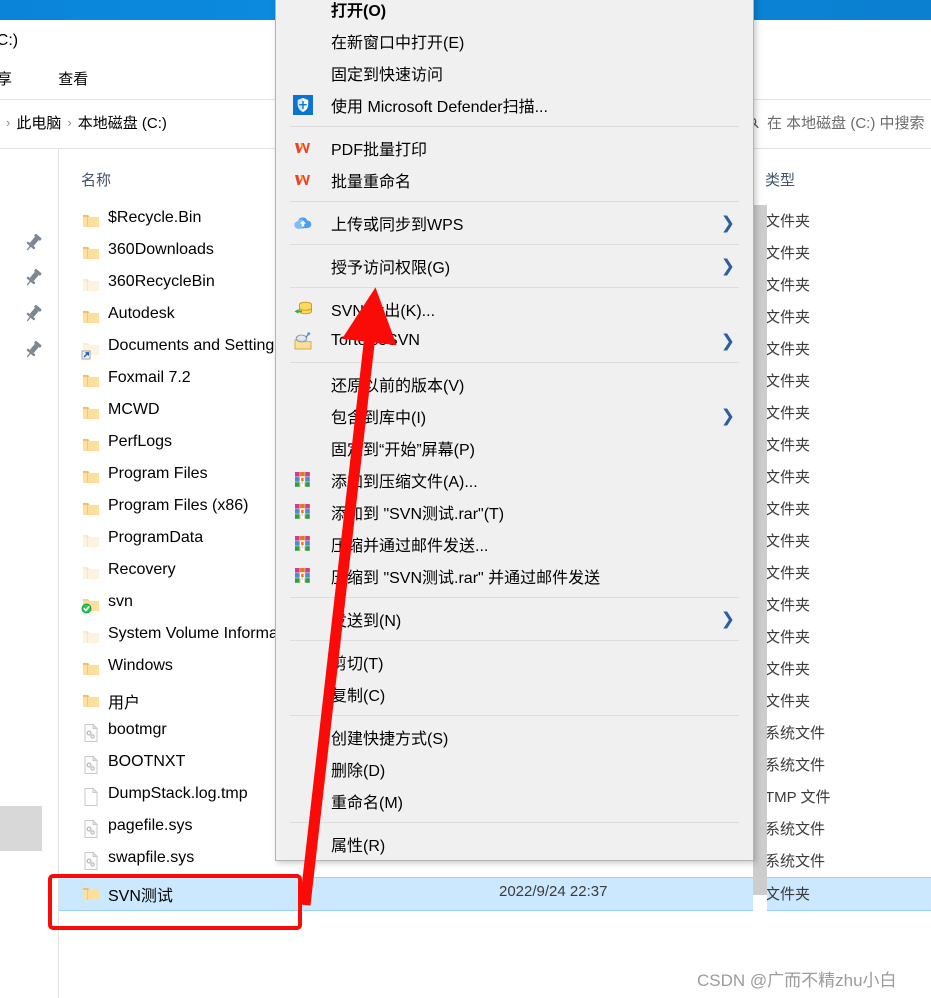 The width and height of the screenshot is (931, 998). What do you see at coordinates (514, 448) in the screenshot?
I see `menu-item: 固定到“开始”屏幕(P)` at bounding box center [514, 448].